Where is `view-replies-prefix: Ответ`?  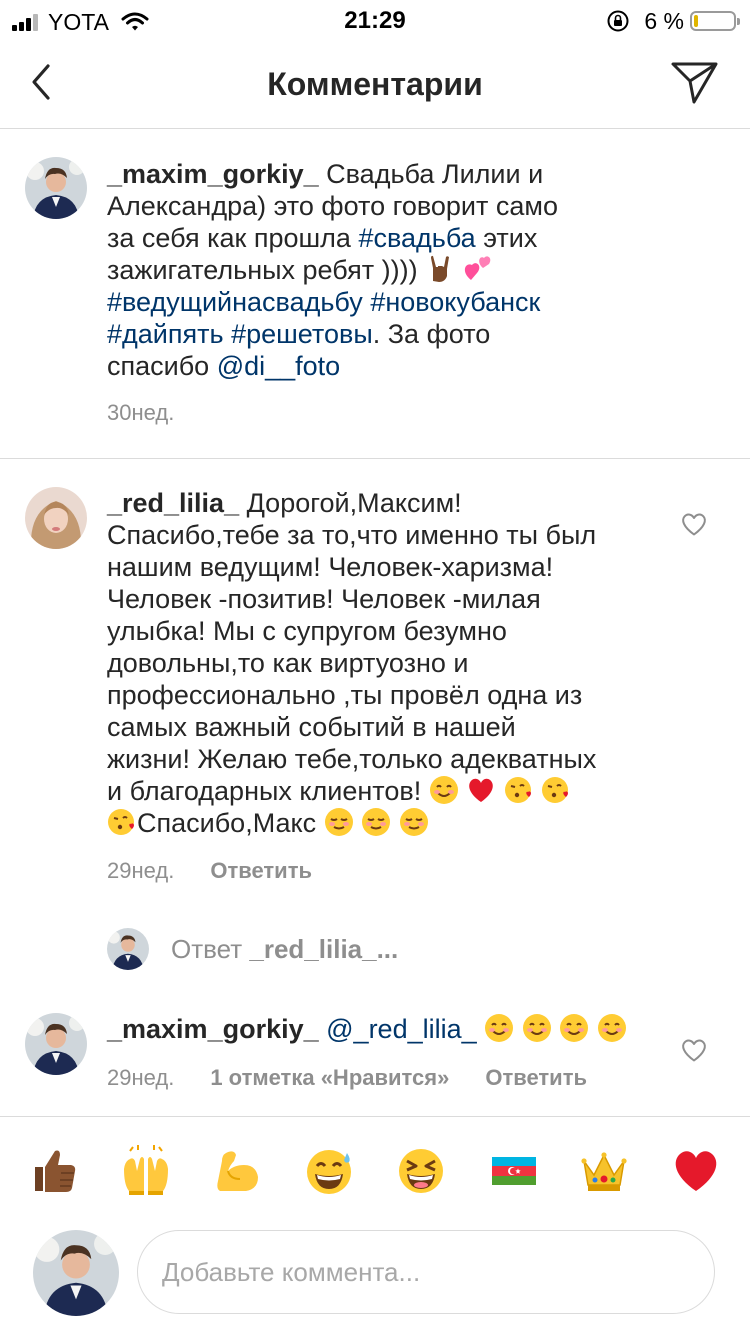 view-replies-prefix: Ответ is located at coordinates (210, 948).